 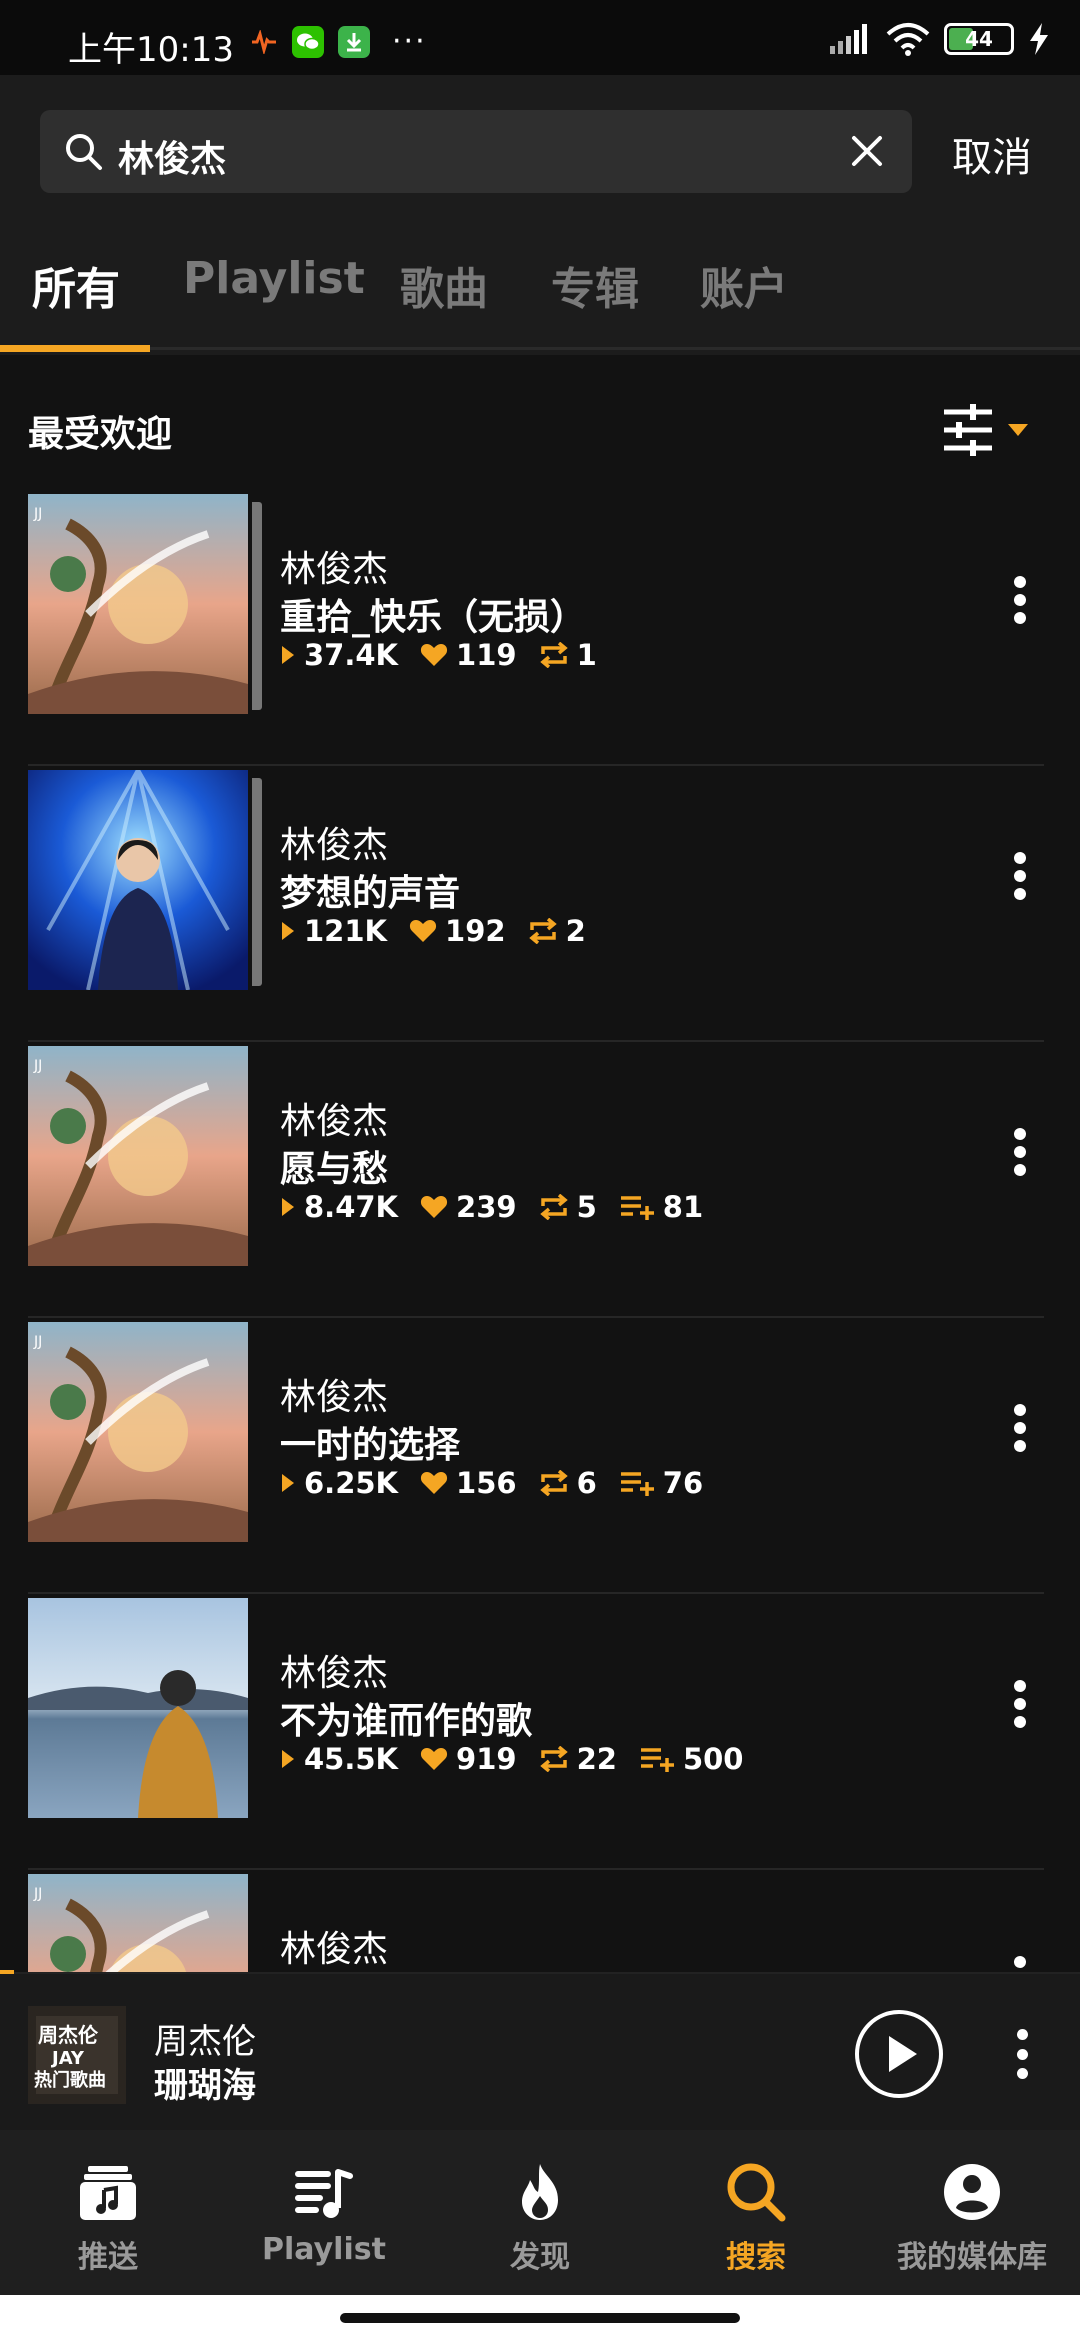 I want to click on playlist-add-count-value: 500, so click(x=713, y=1759).